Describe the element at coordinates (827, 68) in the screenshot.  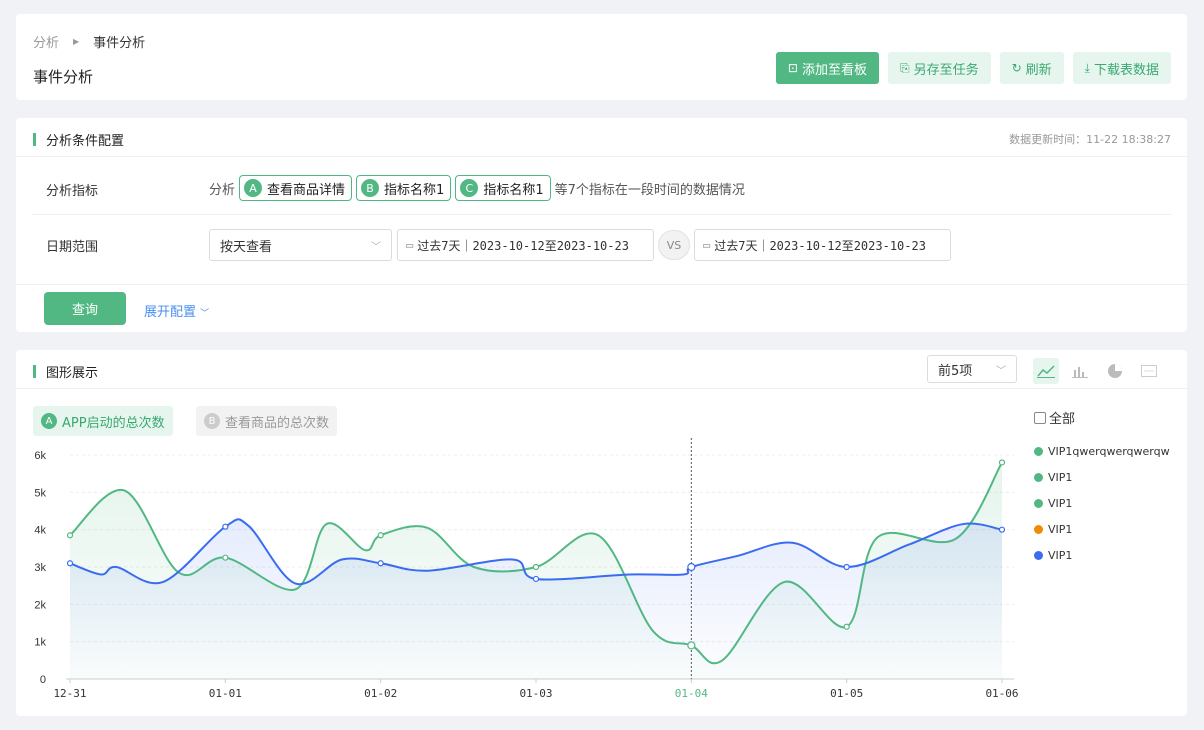
I see `add-to-board-button: ⊡ 添加至看板` at that location.